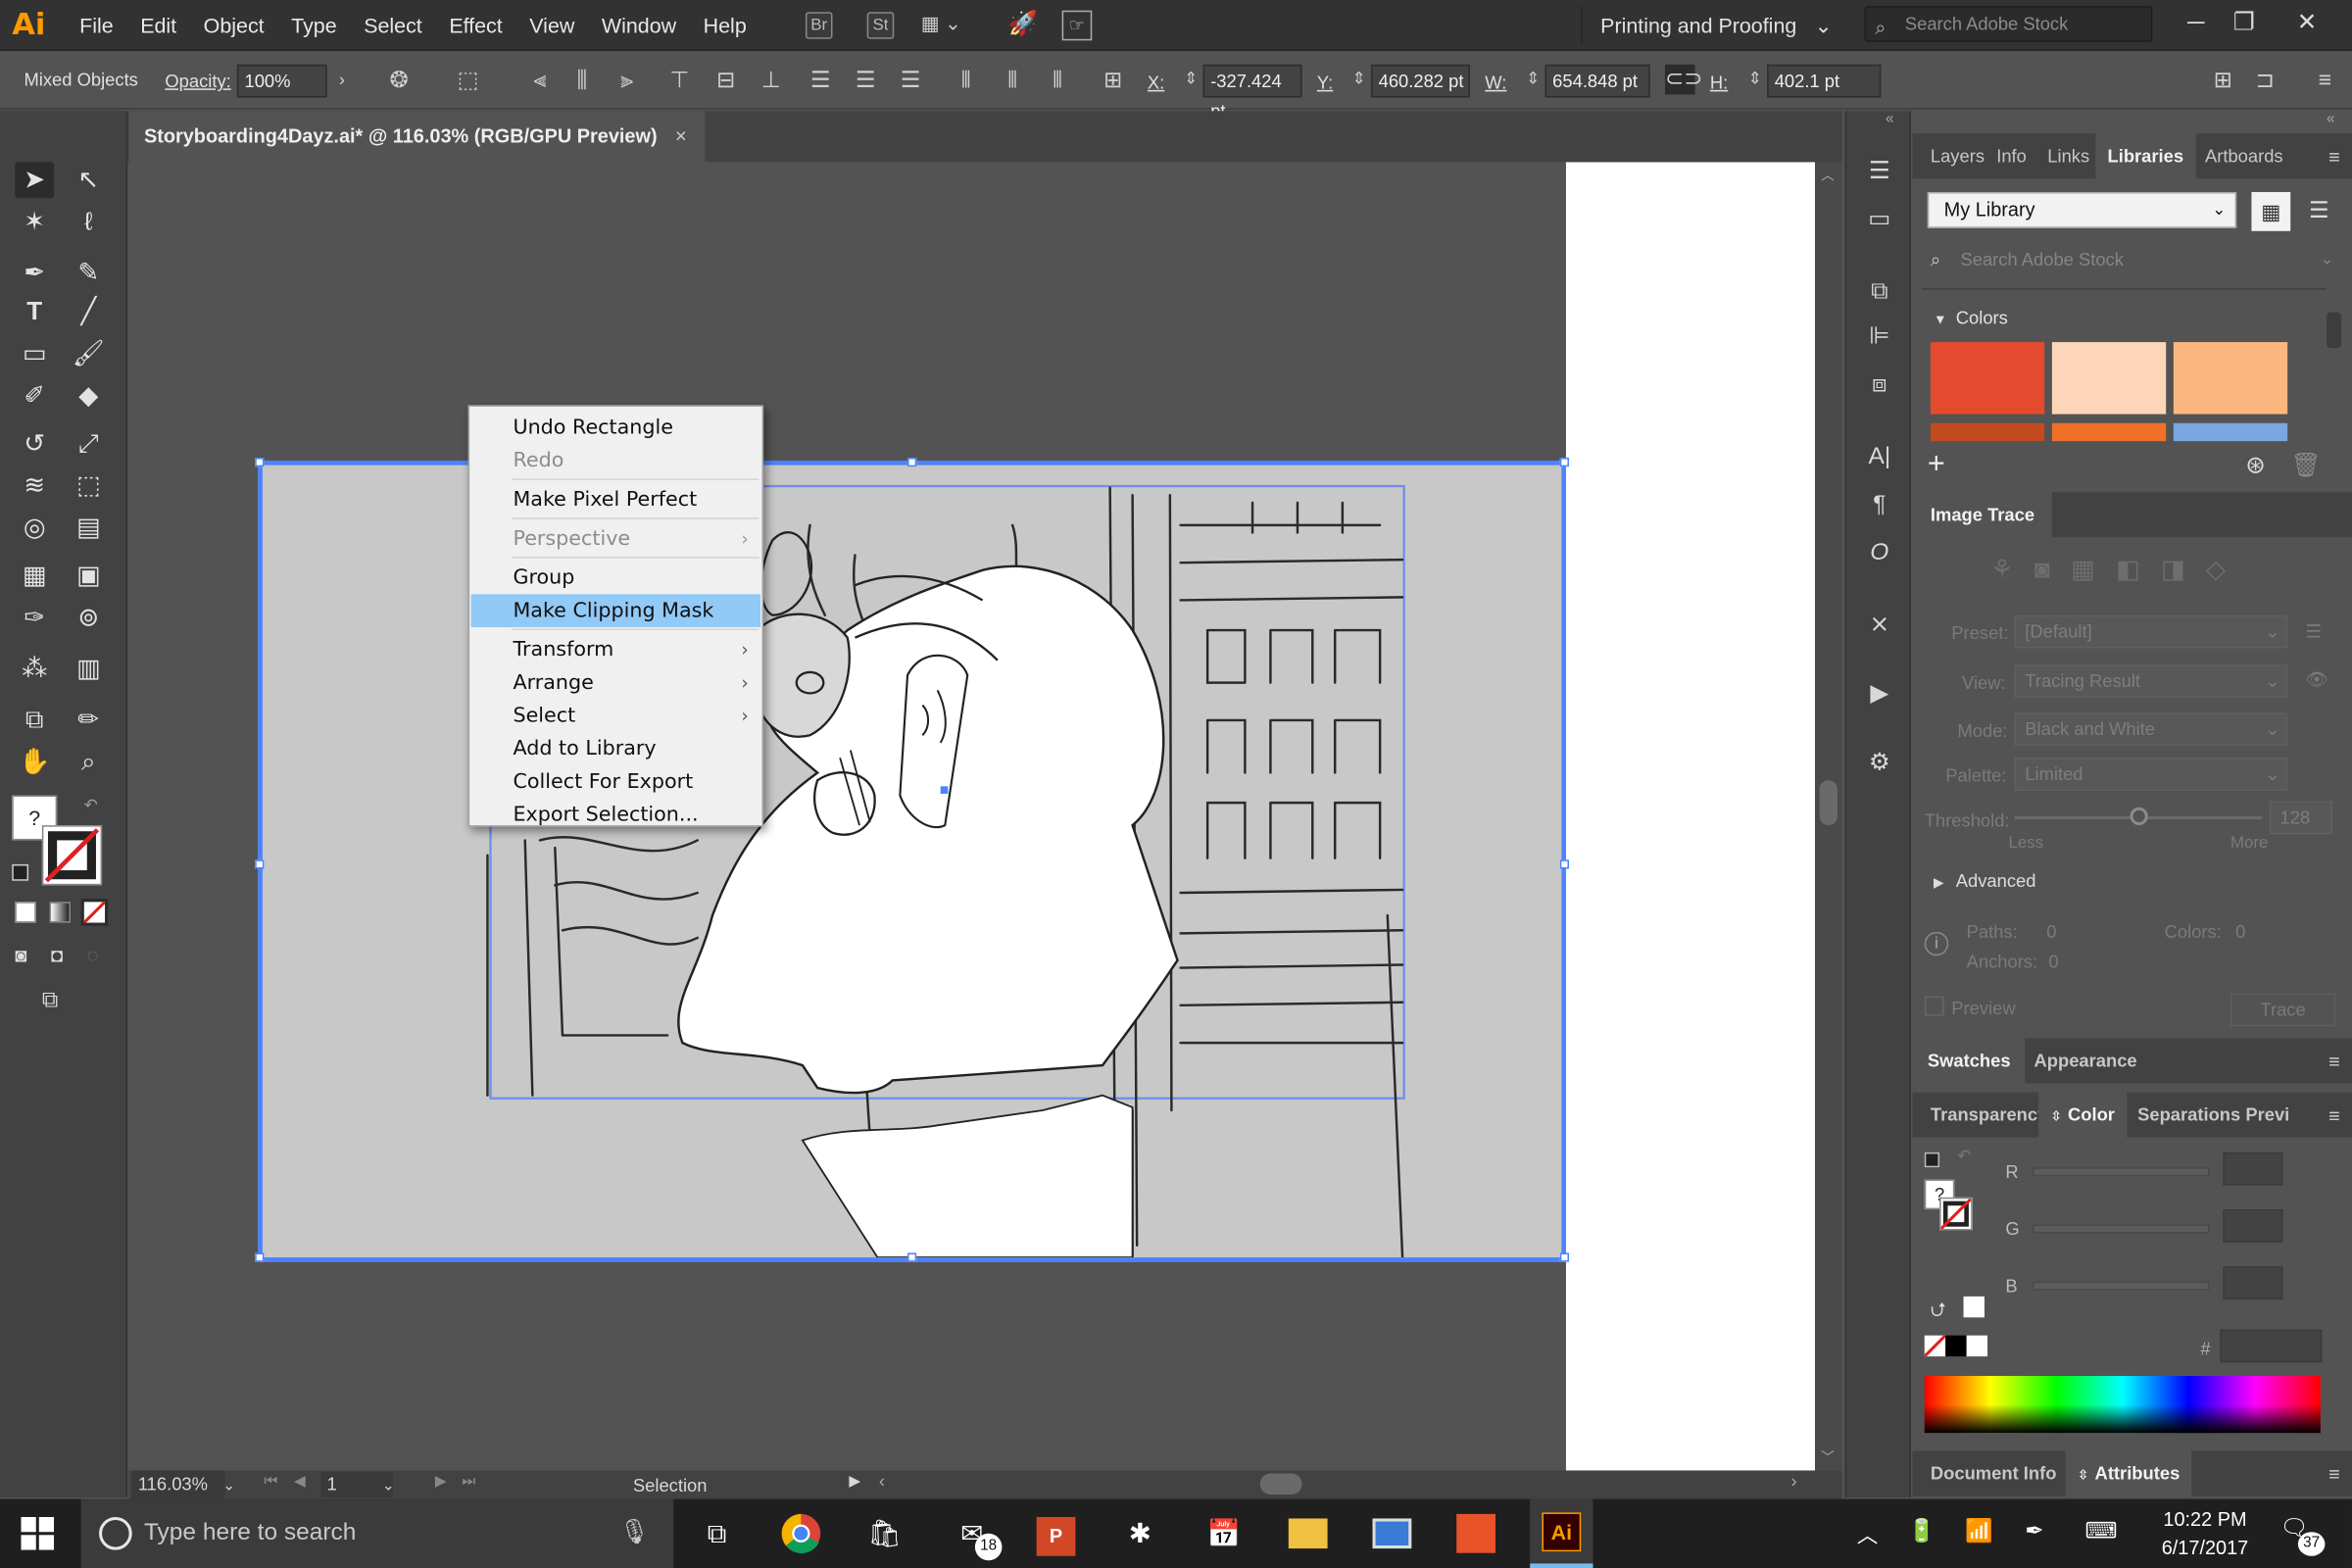 The image size is (2352, 1568). Describe the element at coordinates (72, 855) in the screenshot. I see `stroke-swatch` at that location.